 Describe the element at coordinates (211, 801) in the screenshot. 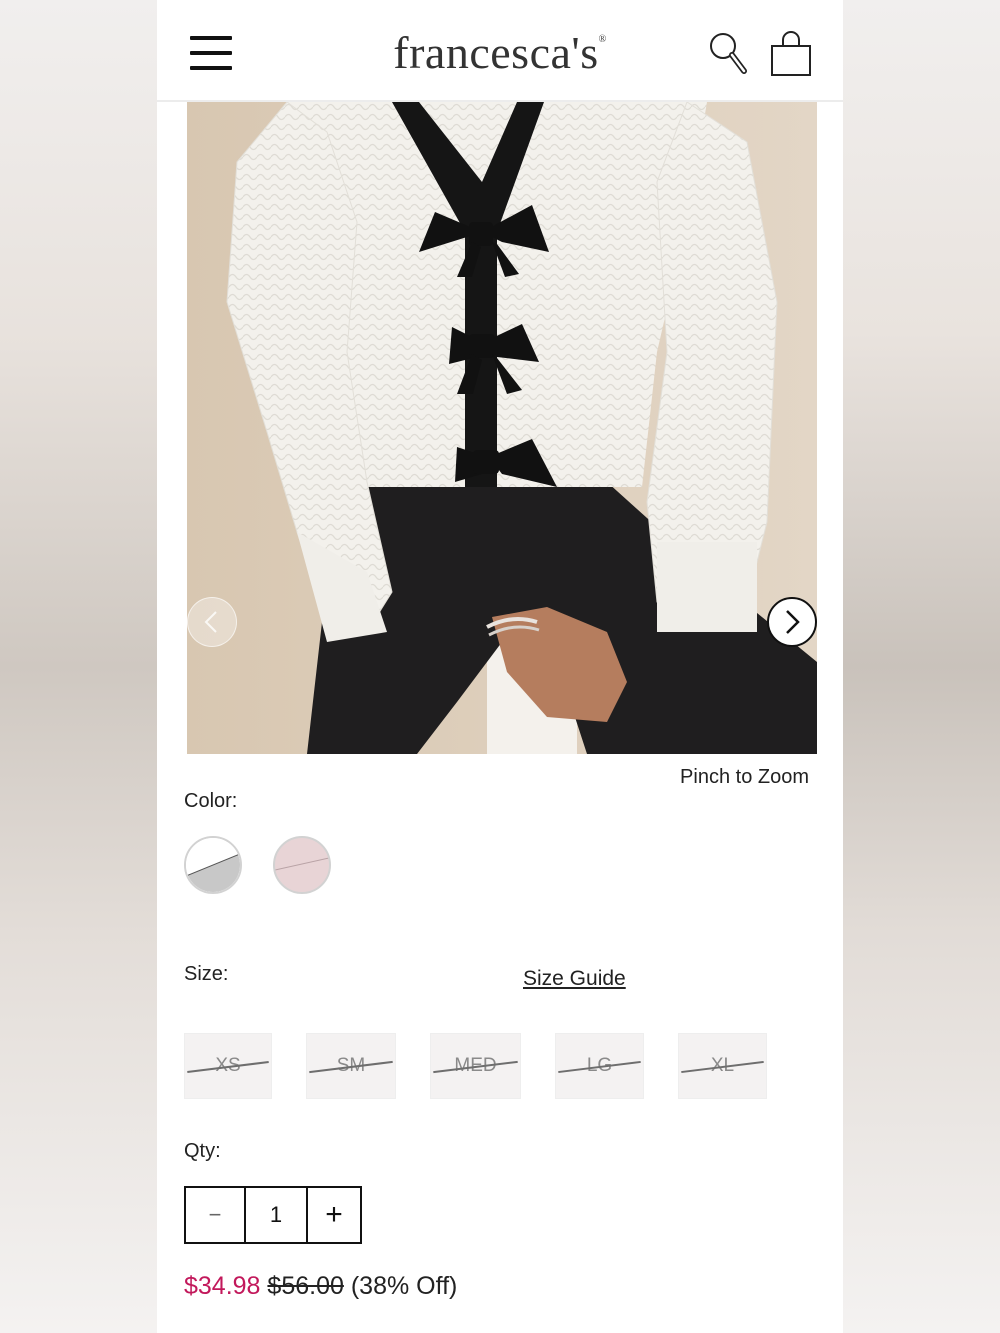

I see `color-label: Color:` at that location.